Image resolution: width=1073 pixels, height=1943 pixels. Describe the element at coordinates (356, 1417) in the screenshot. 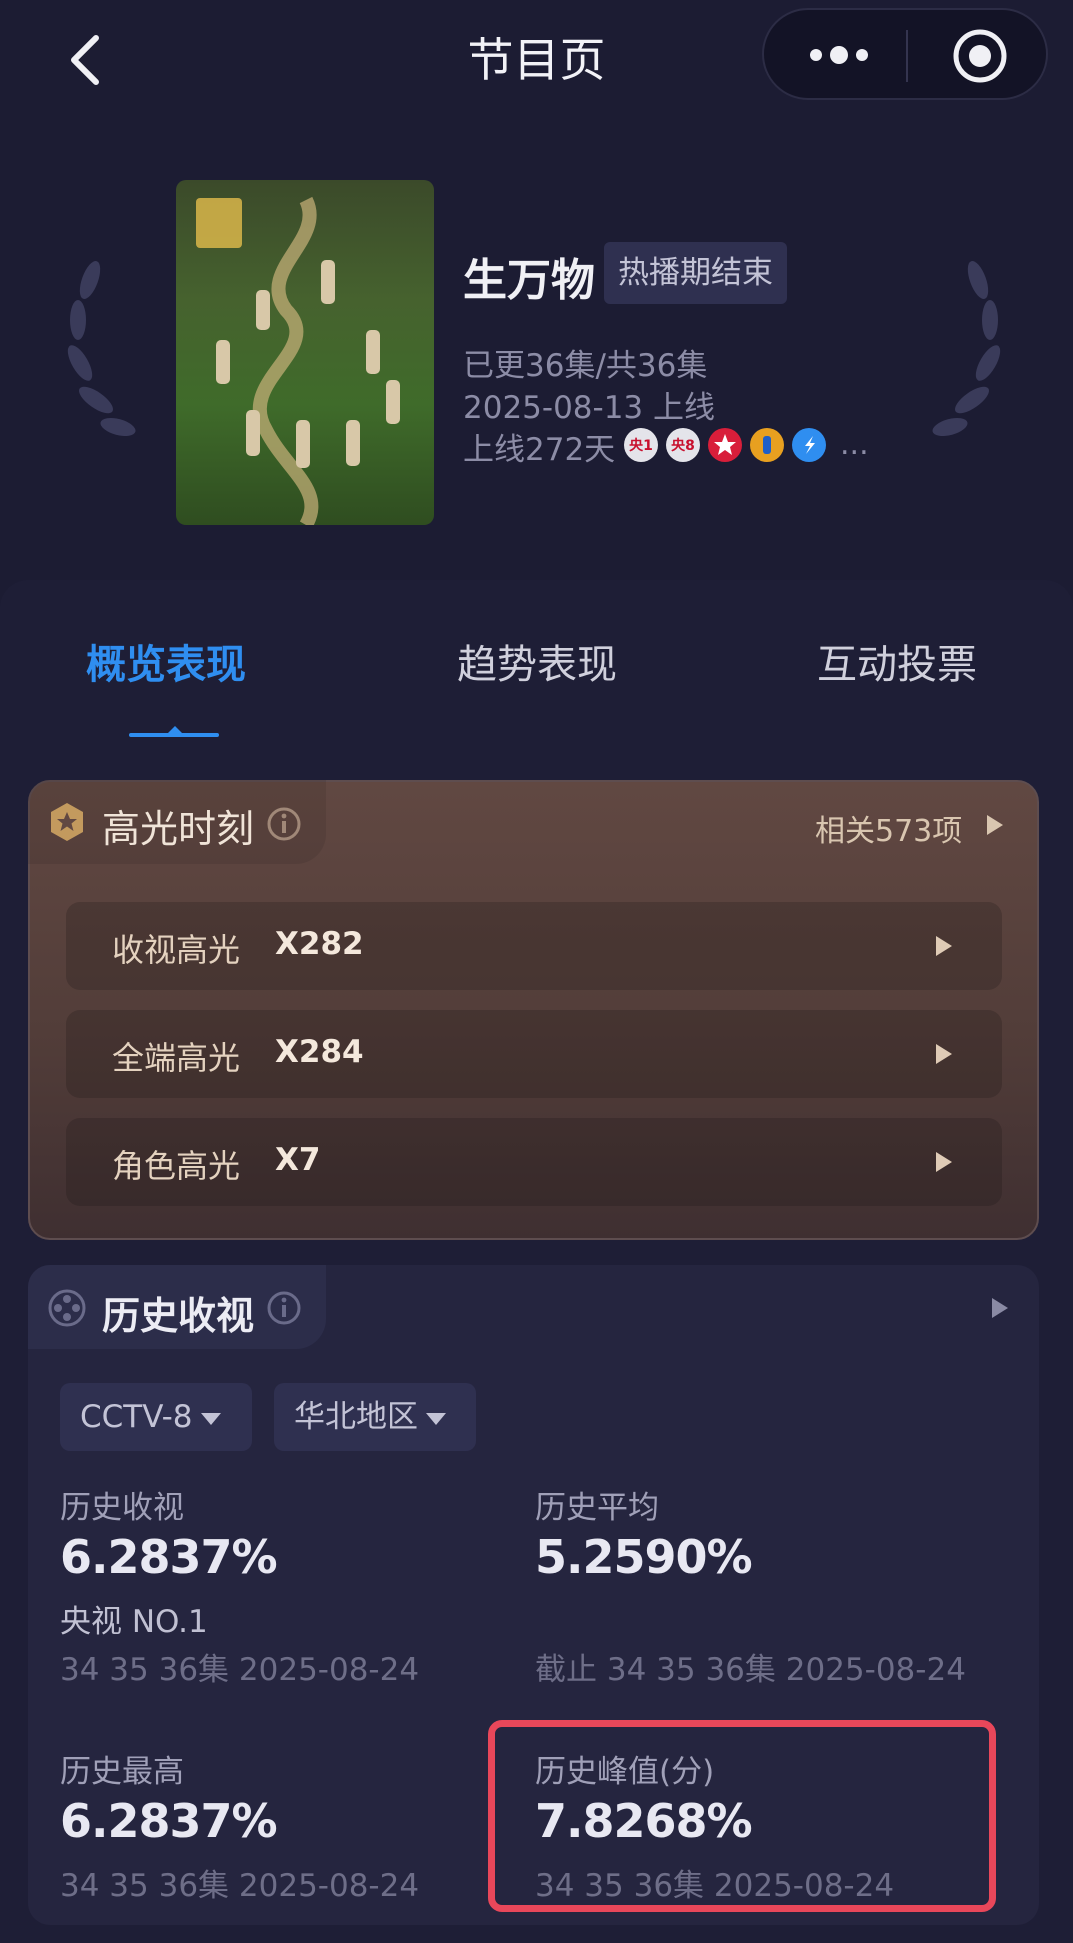

I see `region-select-value: 华北地区` at that location.